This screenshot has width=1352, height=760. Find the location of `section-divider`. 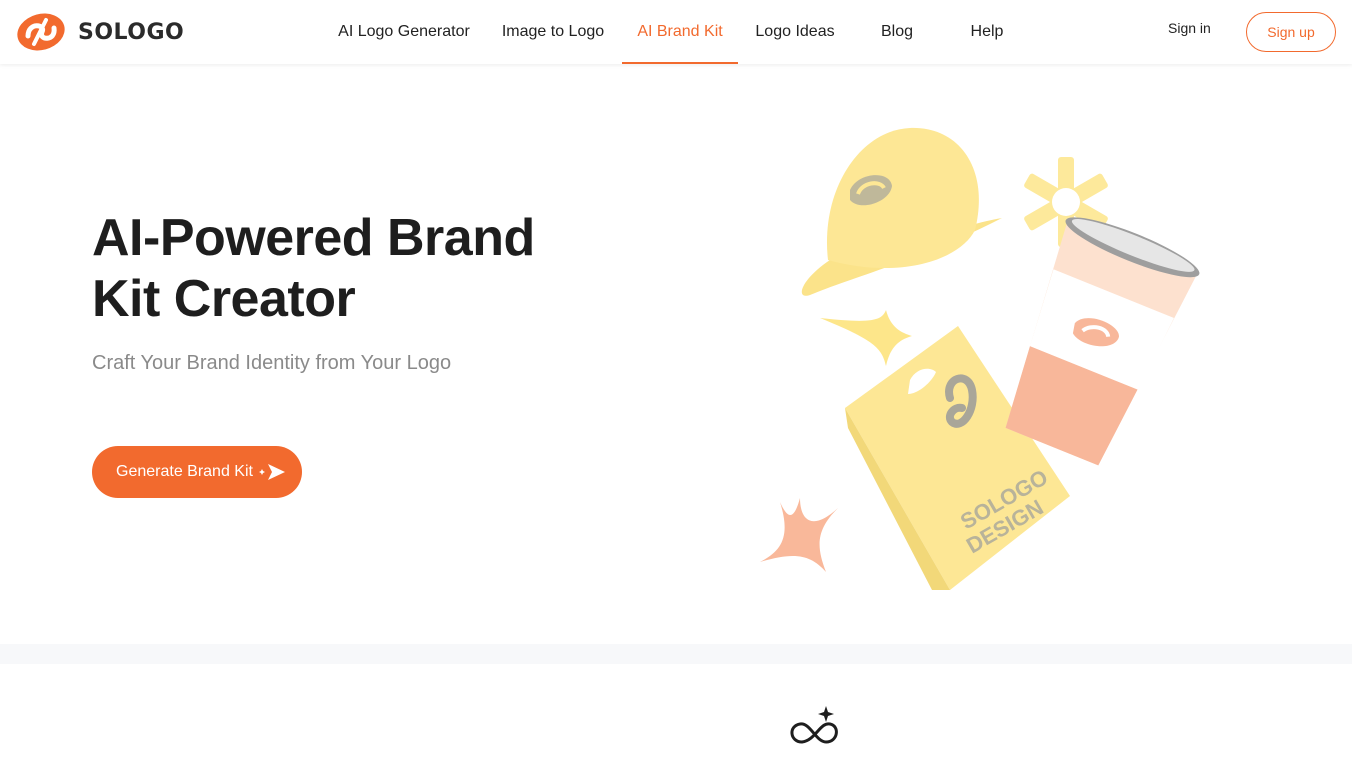

section-divider is located at coordinates (676, 654).